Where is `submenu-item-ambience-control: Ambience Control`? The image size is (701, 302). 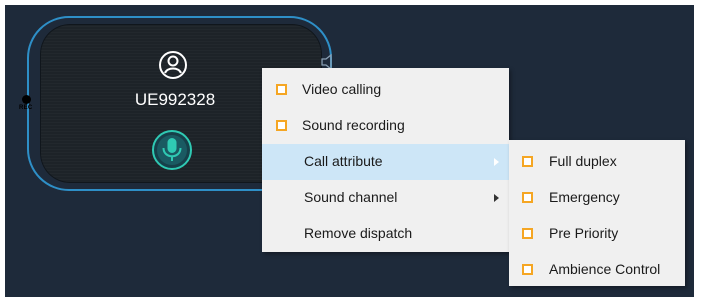
submenu-item-ambience-control: Ambience Control is located at coordinates (597, 270).